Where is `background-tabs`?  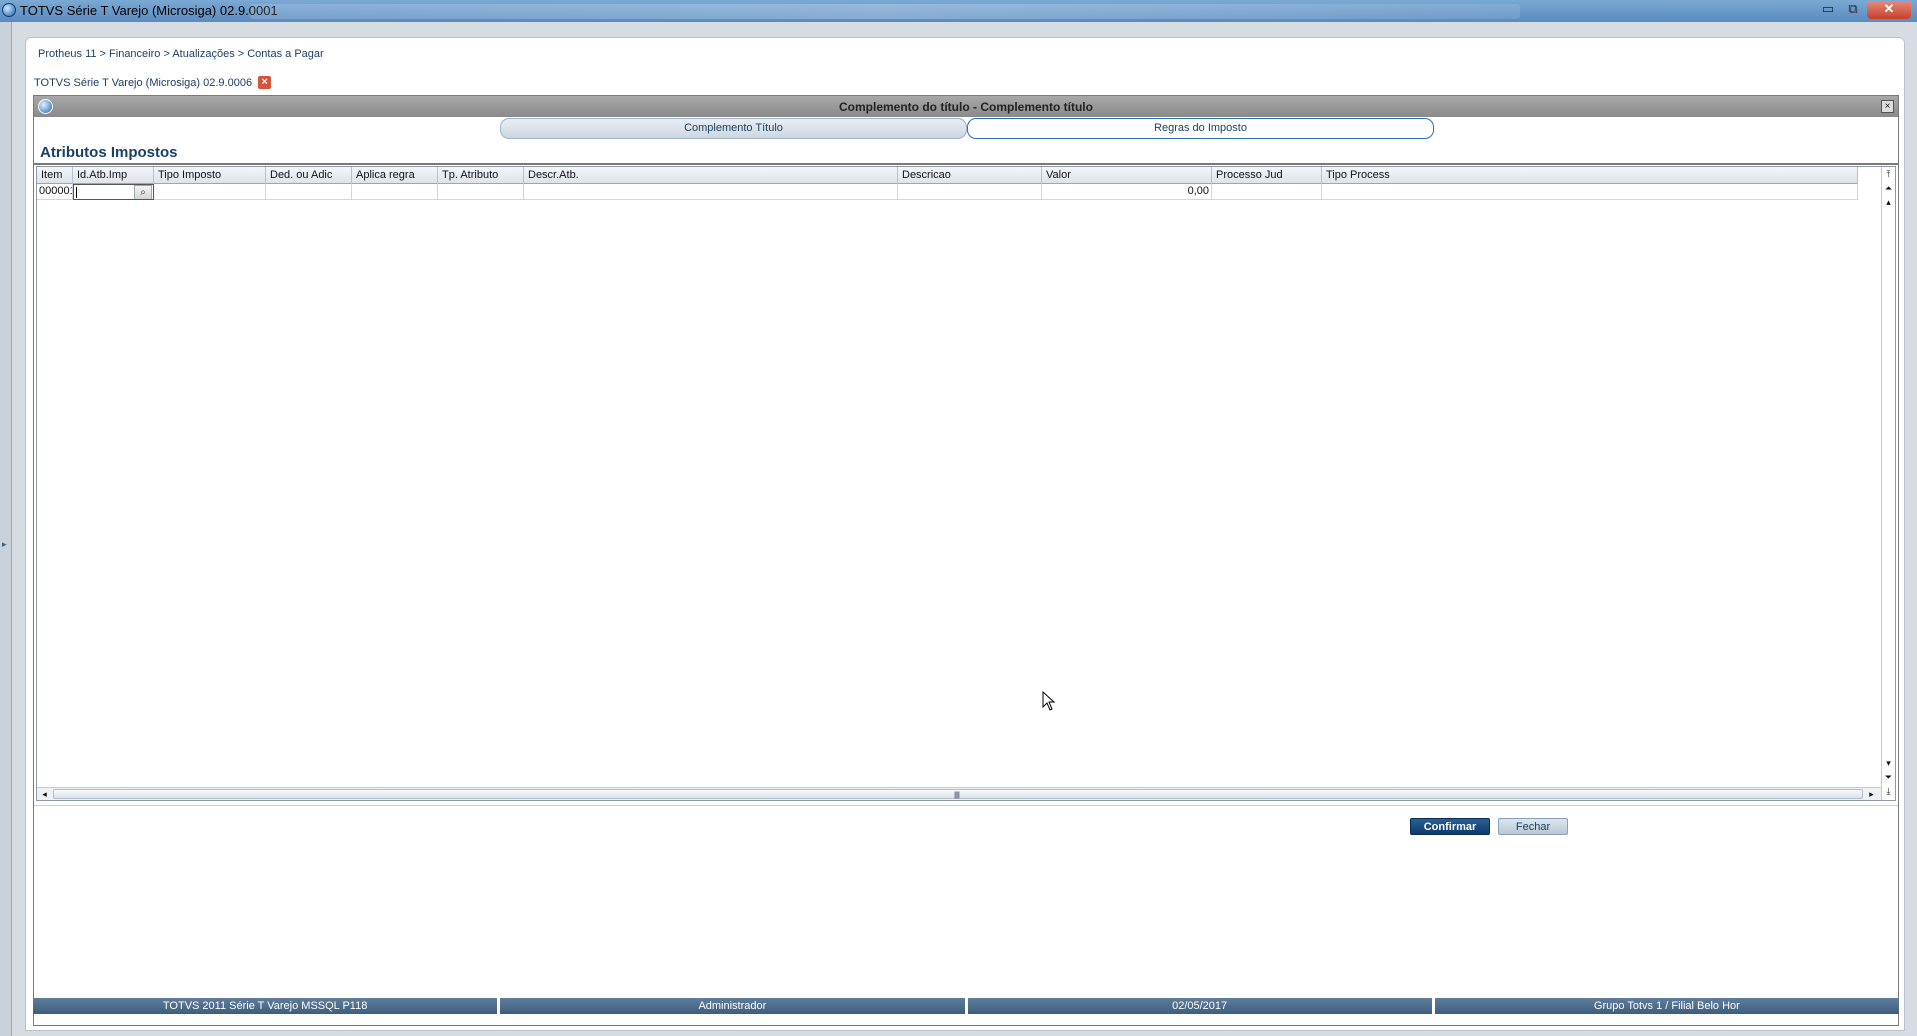
background-tabs is located at coordinates (885, 11).